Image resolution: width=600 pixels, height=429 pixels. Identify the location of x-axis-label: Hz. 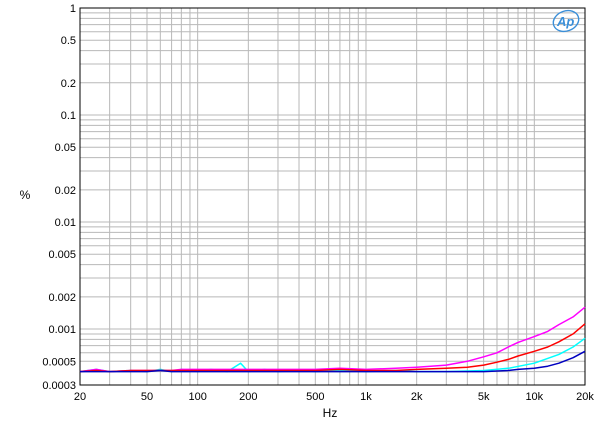
(330, 413).